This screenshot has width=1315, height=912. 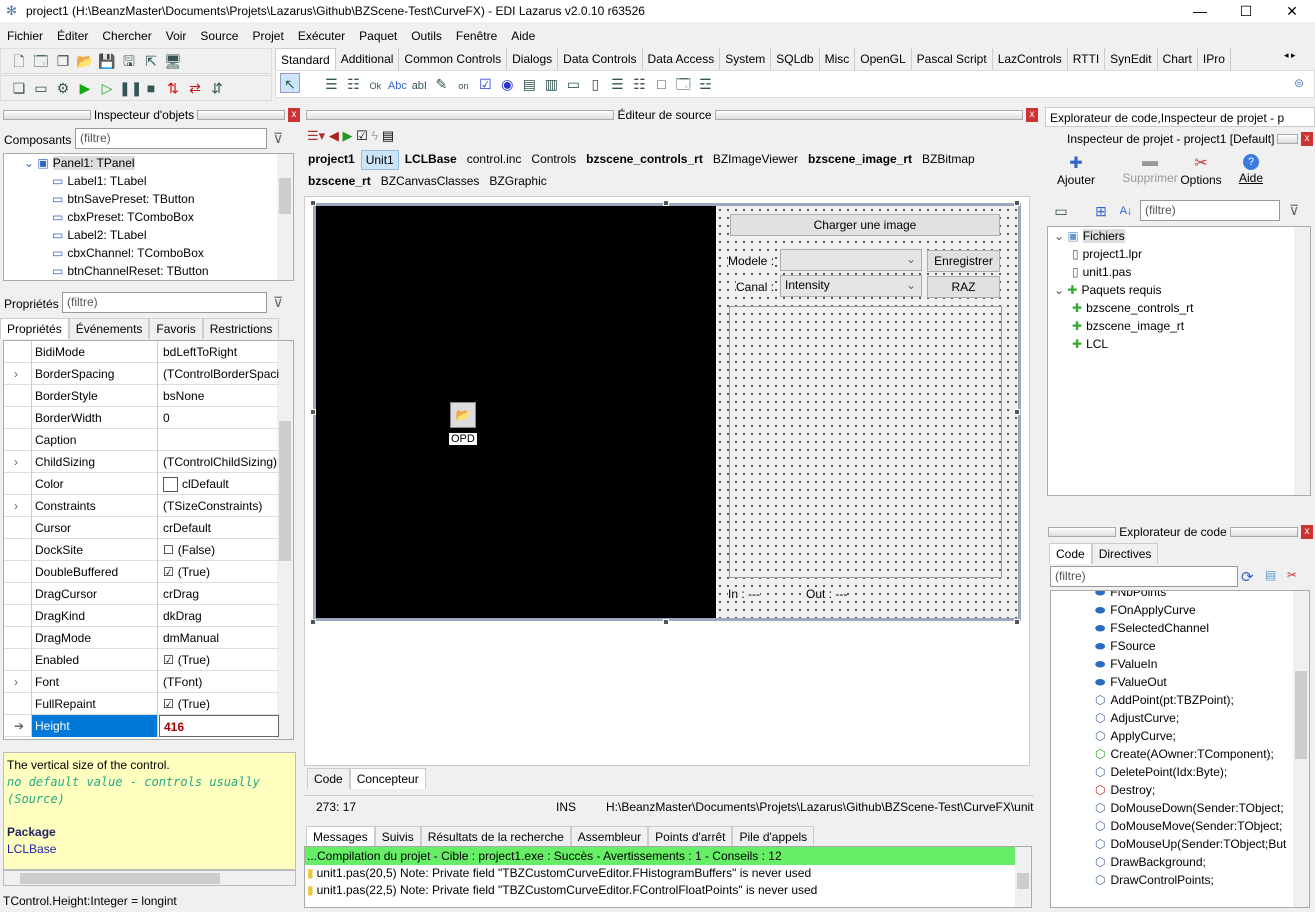 I want to click on messages-tab: Pile d'appels, so click(x=773, y=836).